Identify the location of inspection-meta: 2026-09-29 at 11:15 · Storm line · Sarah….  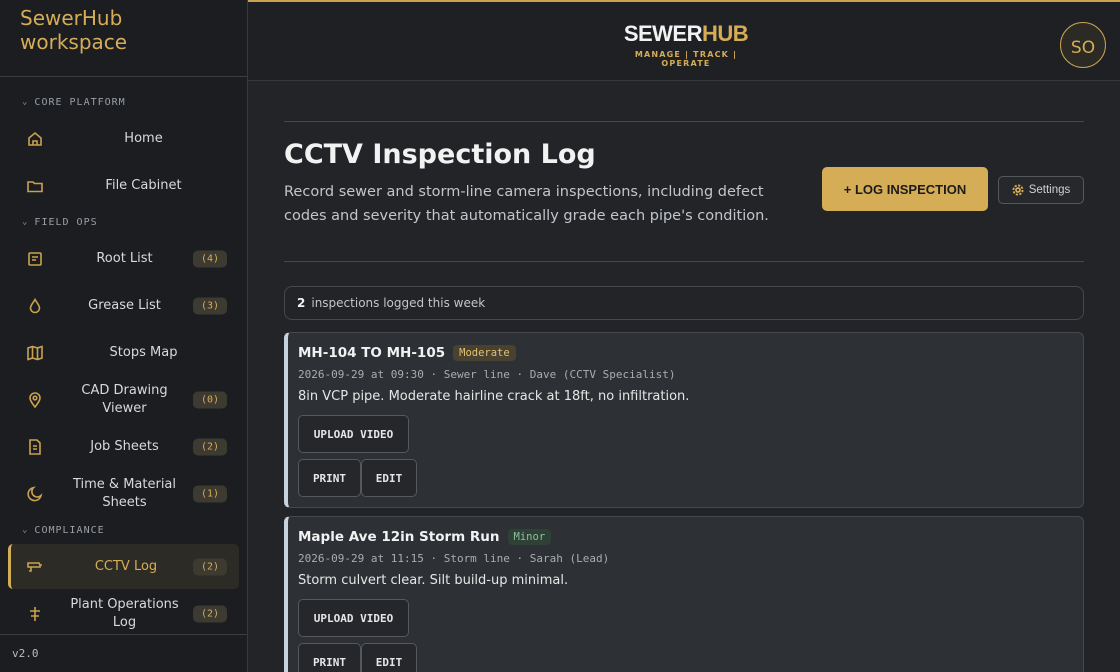
(454, 558).